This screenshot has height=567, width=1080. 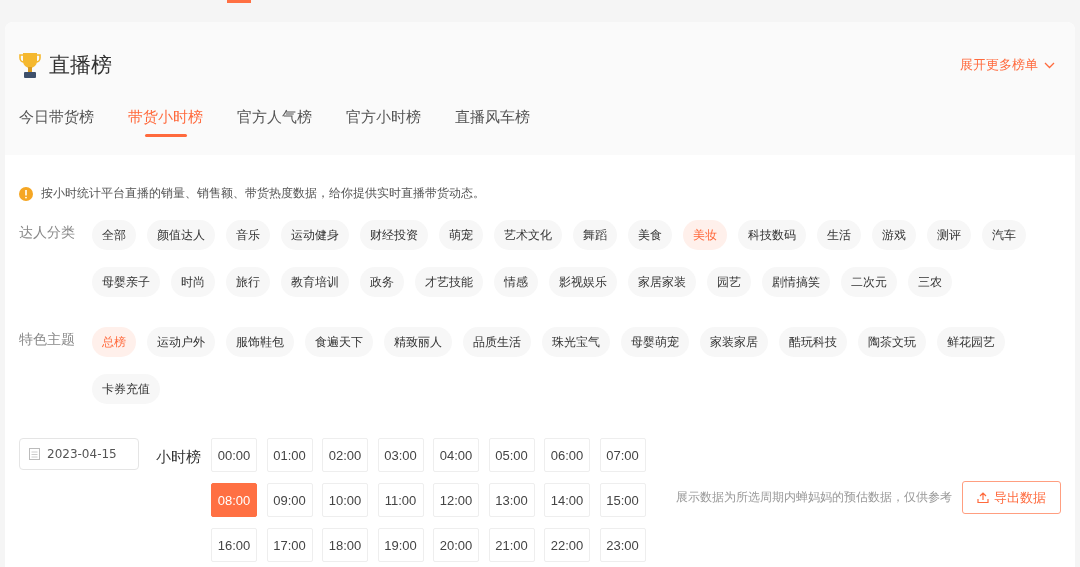 I want to click on calendar-icon, so click(x=34, y=454).